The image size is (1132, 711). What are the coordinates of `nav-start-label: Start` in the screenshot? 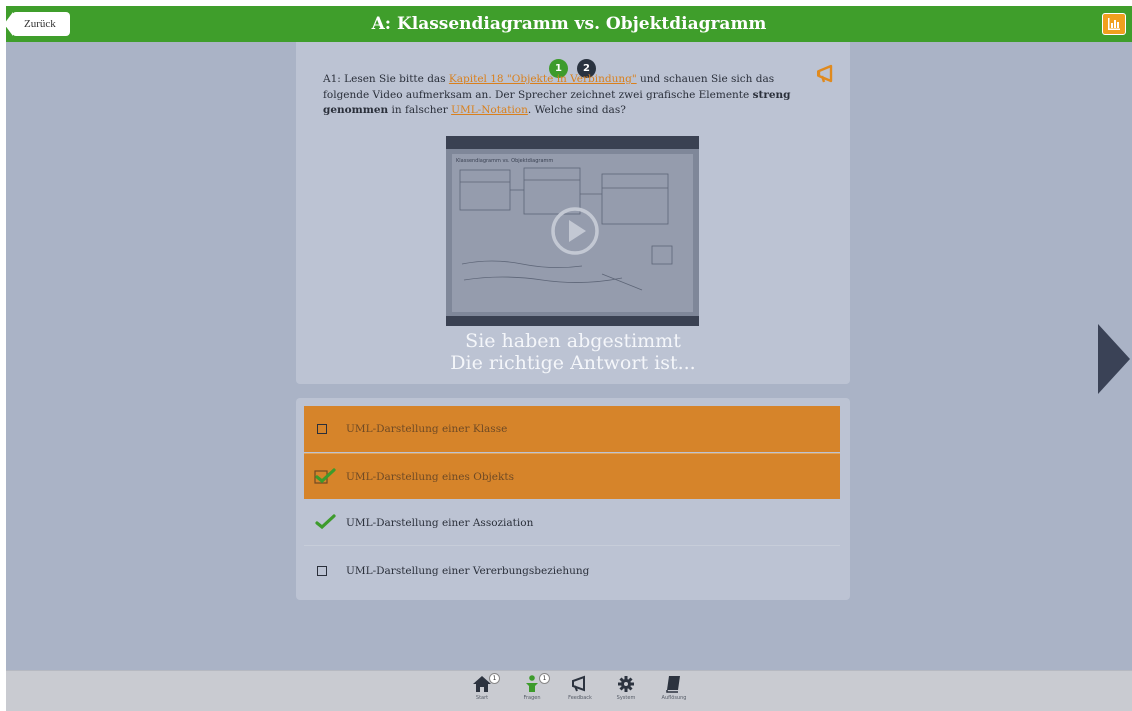 It's located at (482, 698).